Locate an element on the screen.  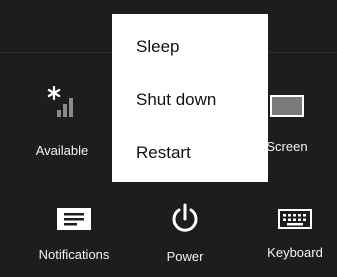
tile-notifications: Notifications is located at coordinates (74, 235).